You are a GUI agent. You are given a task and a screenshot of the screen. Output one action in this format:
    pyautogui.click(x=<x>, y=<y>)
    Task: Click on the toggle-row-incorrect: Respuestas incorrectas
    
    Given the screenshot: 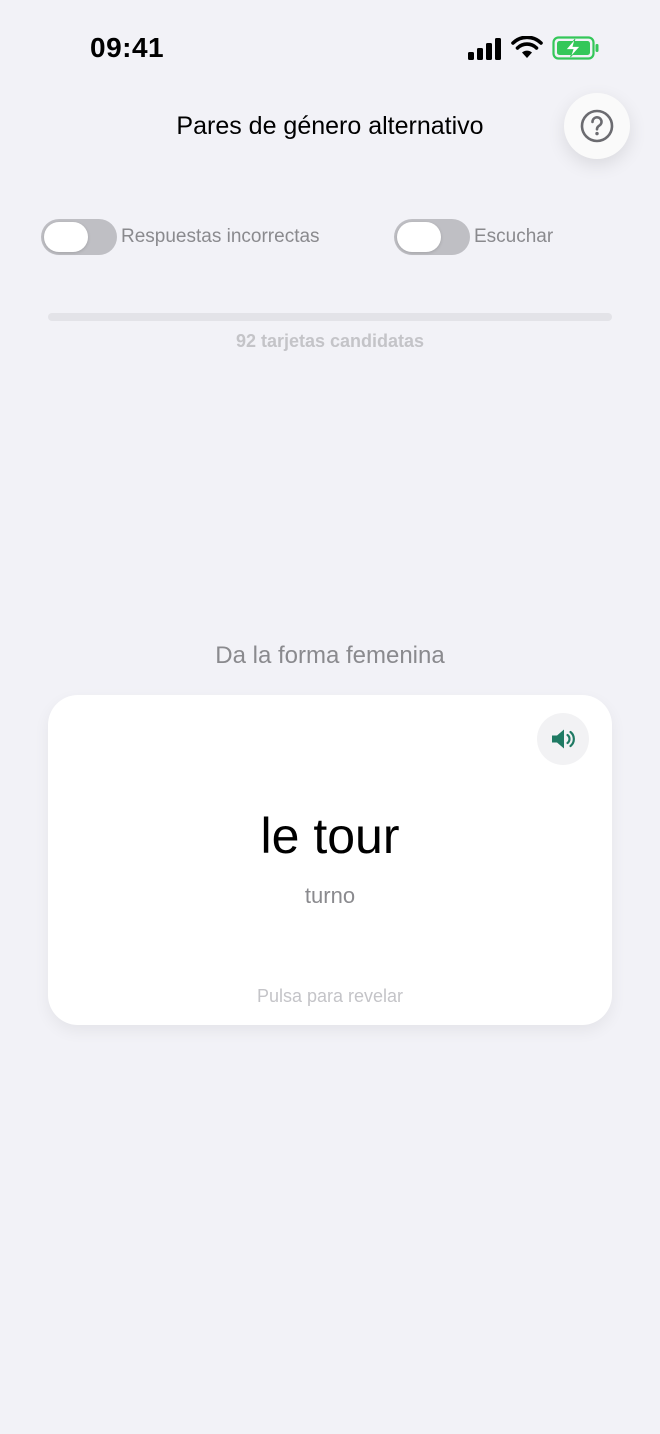 What is the action you would take?
    pyautogui.click(x=180, y=237)
    